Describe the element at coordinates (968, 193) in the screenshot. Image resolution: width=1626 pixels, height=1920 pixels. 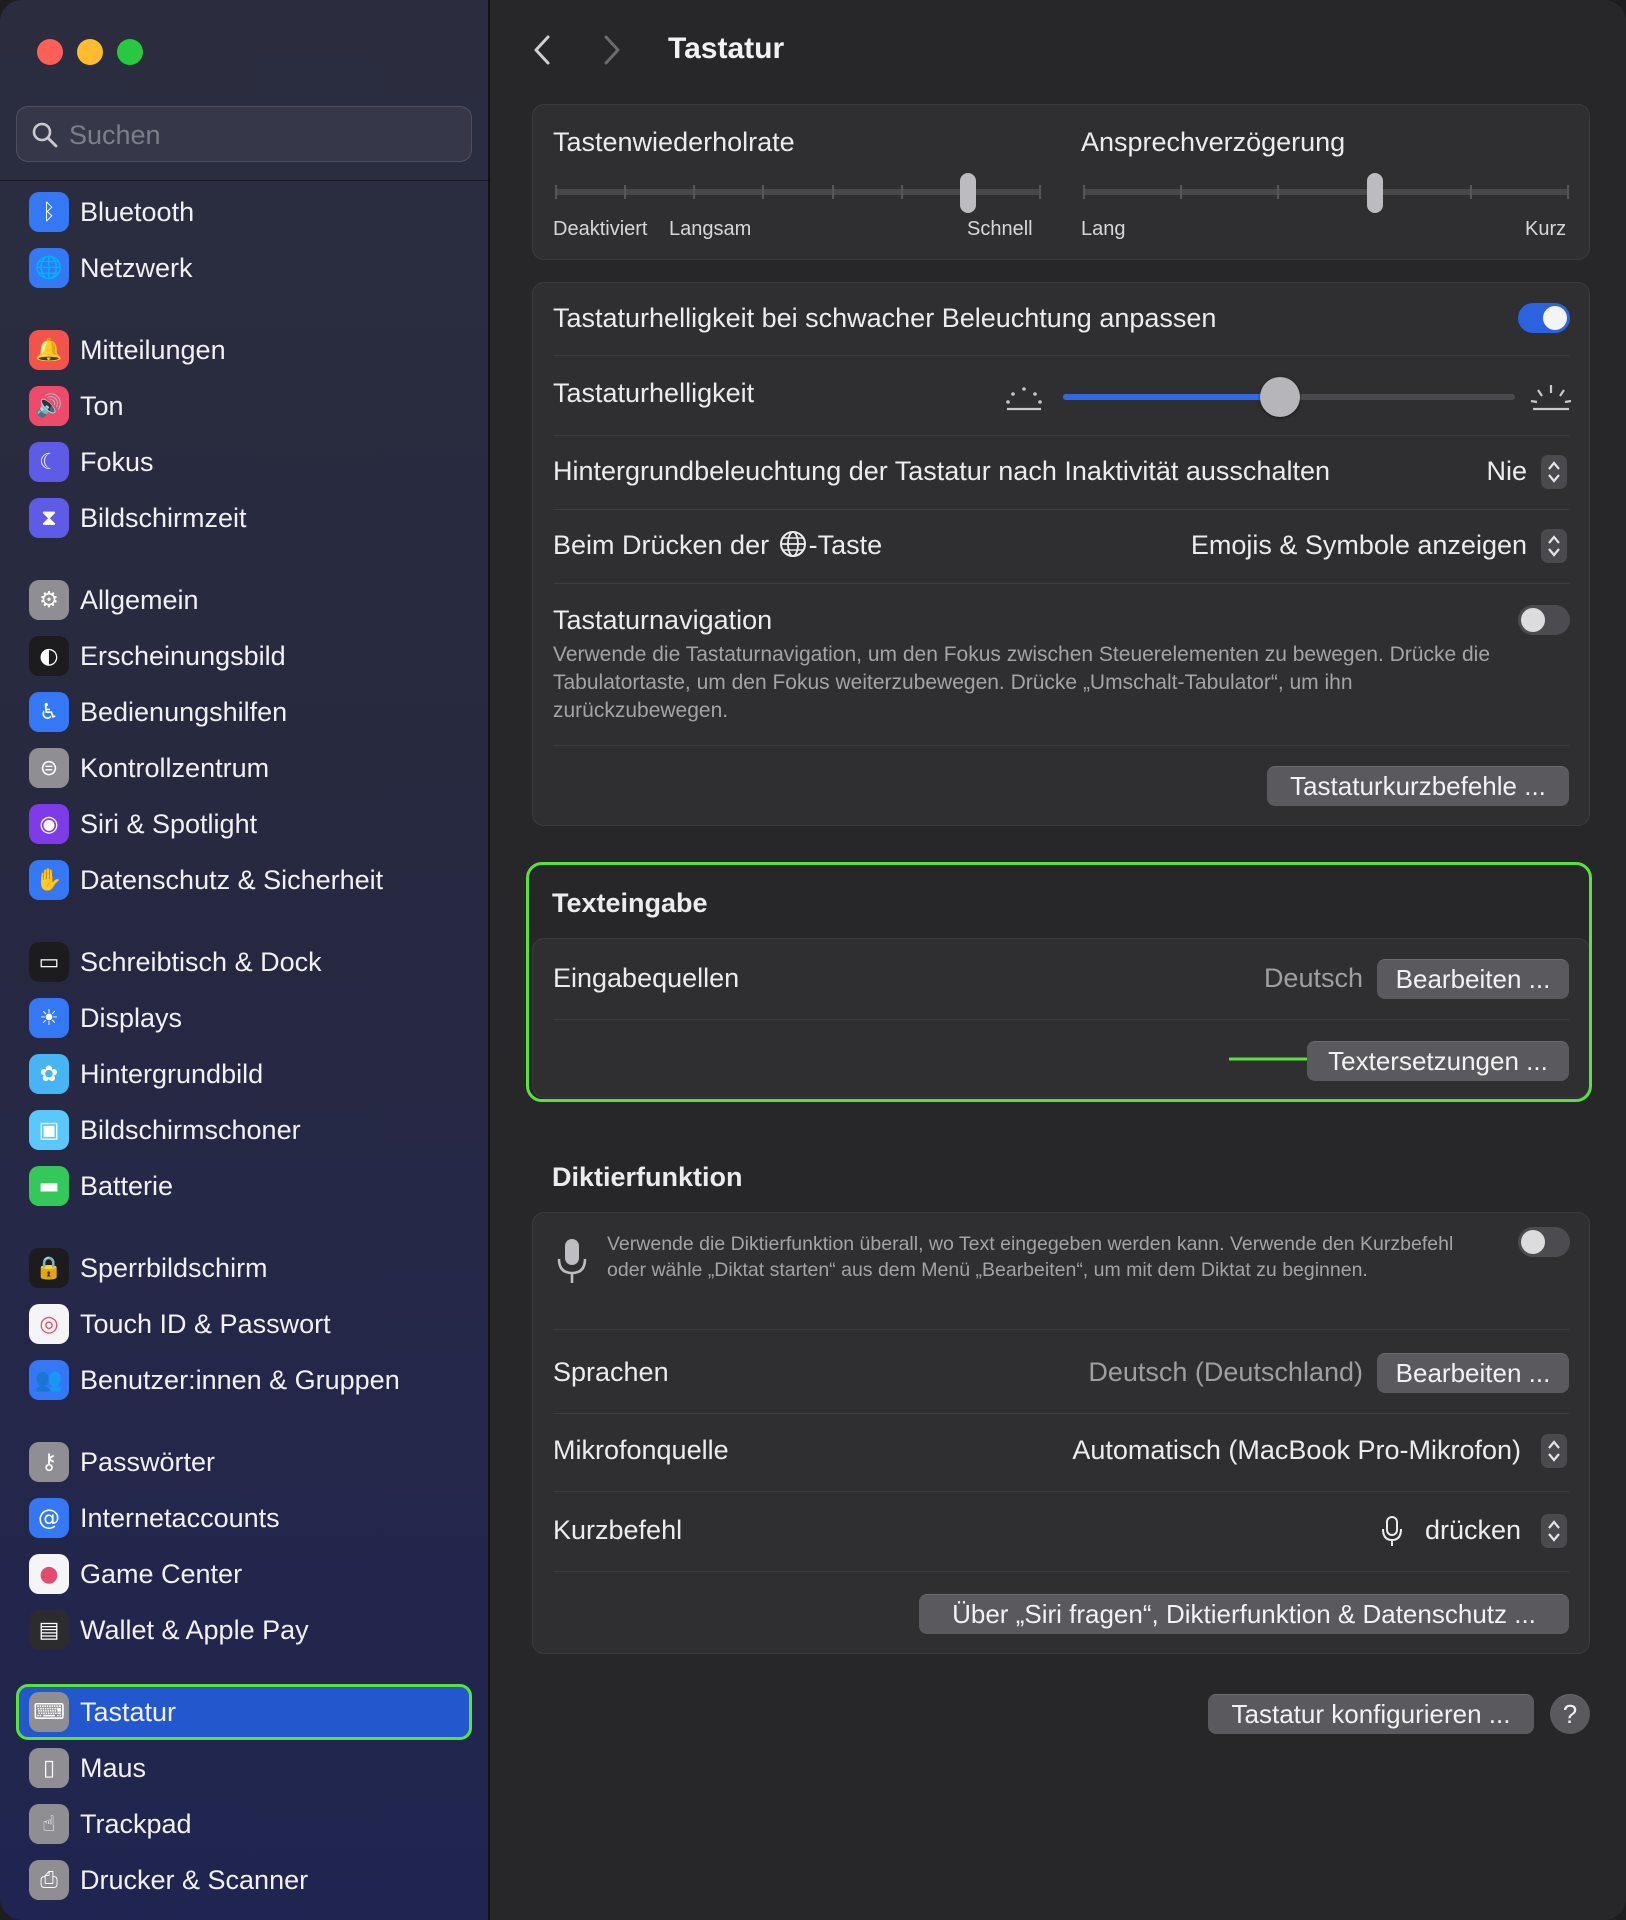
I see `repeat-rate-thumb` at that location.